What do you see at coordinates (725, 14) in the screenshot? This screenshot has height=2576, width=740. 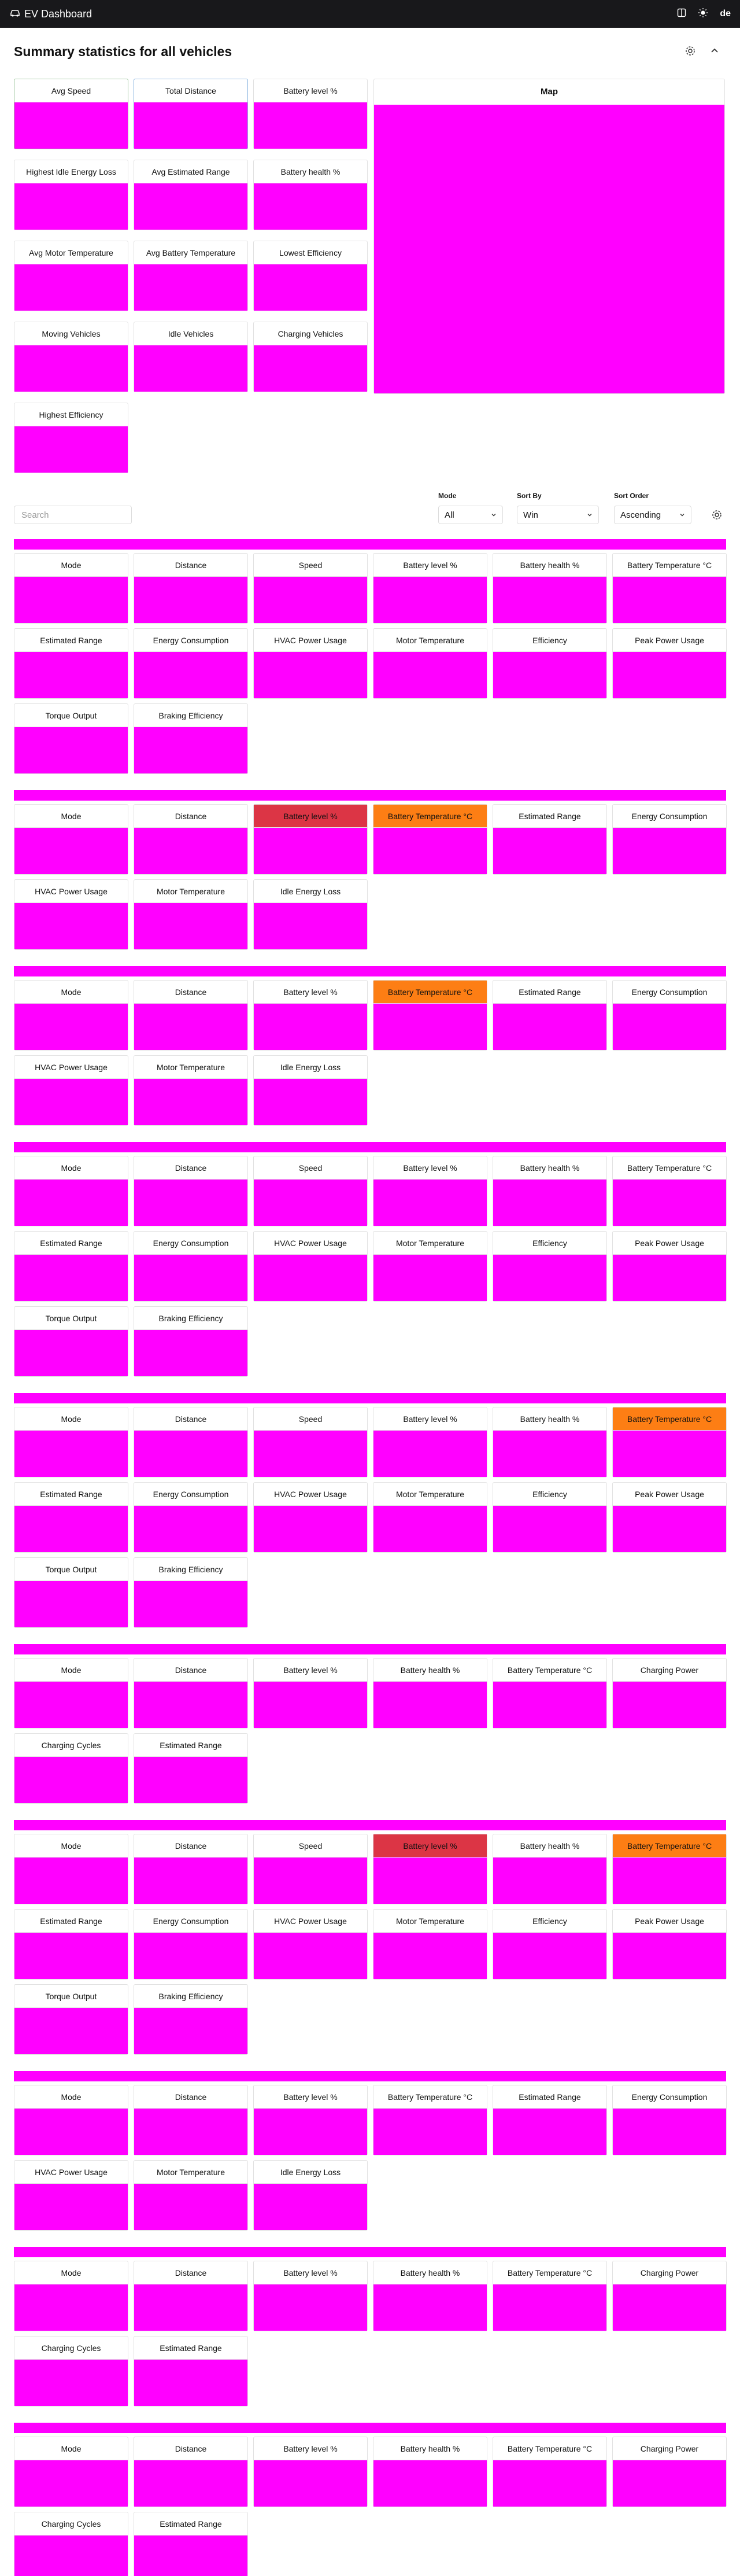 I see `language-switch: de` at bounding box center [725, 14].